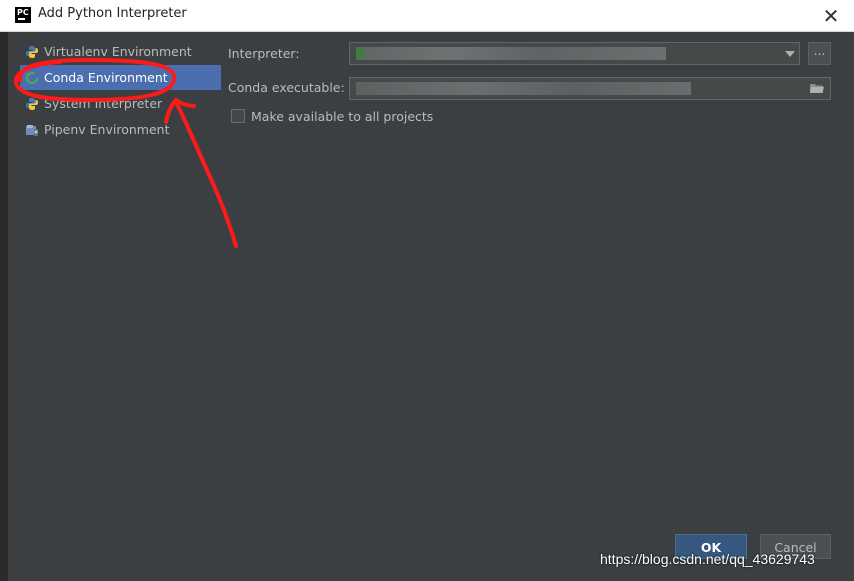  I want to click on folder-icon, so click(817, 88).